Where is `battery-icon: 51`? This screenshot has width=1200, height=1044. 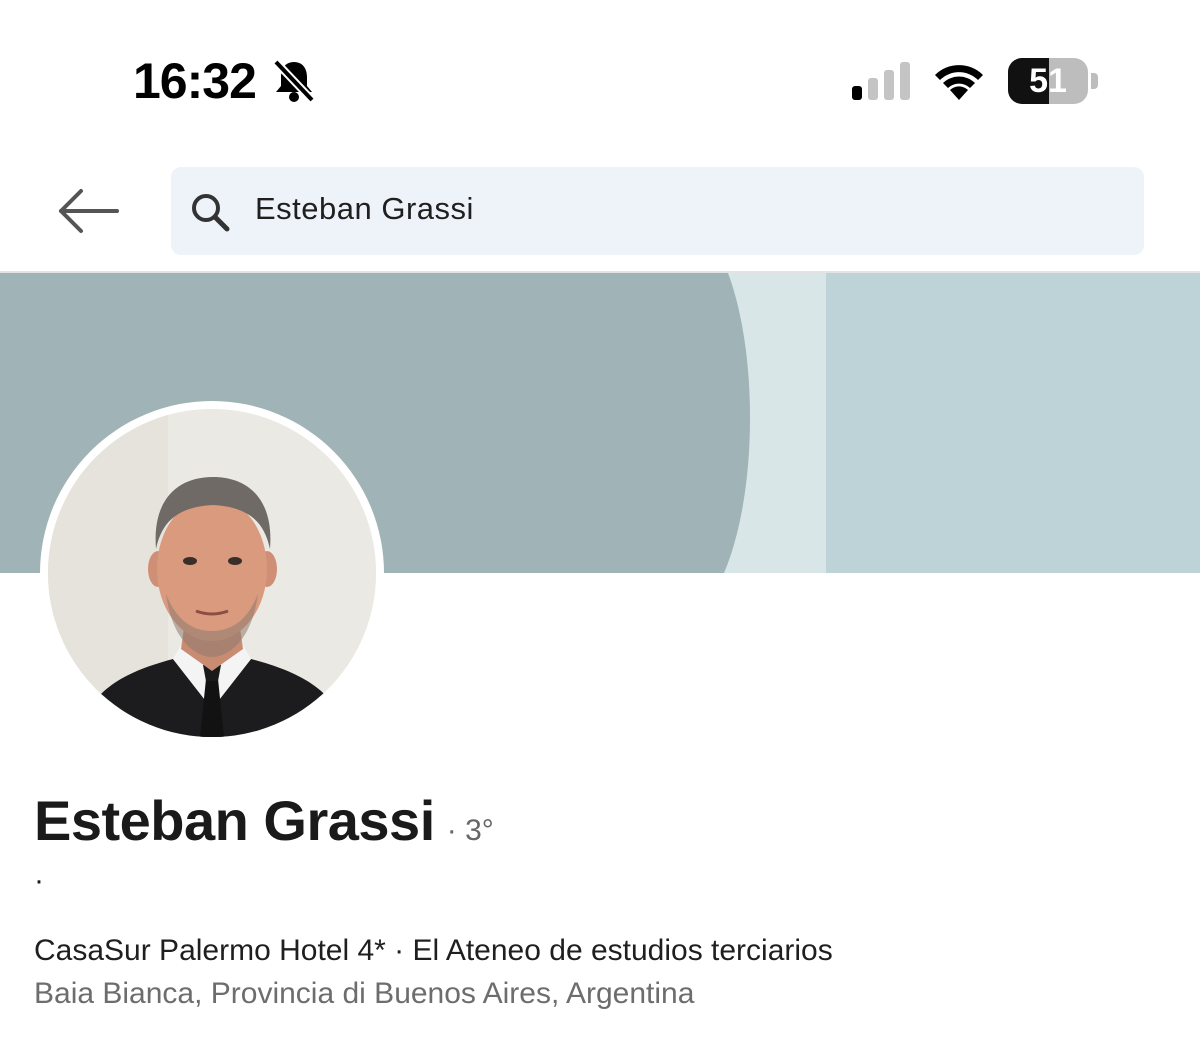
battery-icon: 51 is located at coordinates (1053, 81).